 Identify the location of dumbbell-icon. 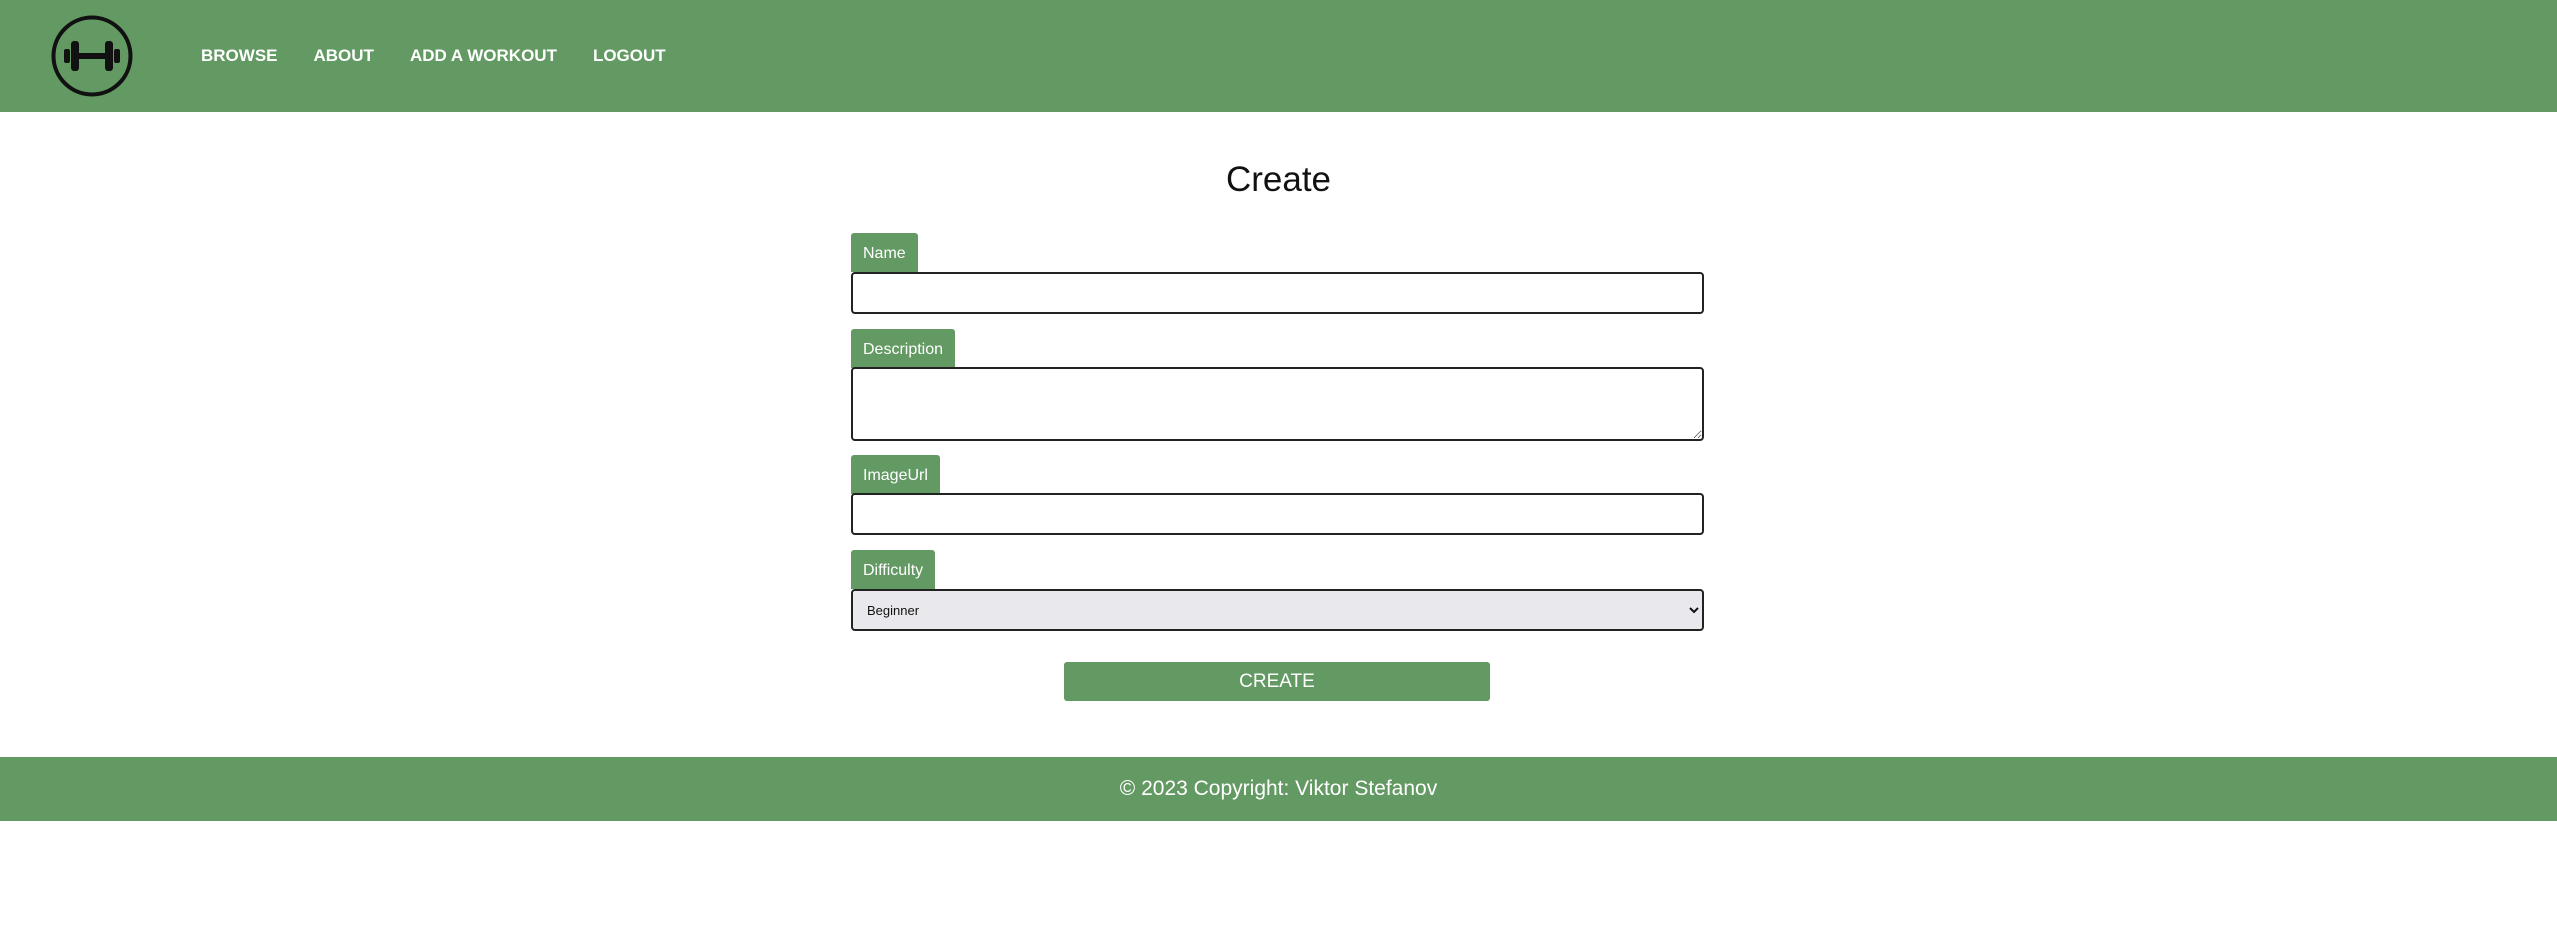
(92, 56).